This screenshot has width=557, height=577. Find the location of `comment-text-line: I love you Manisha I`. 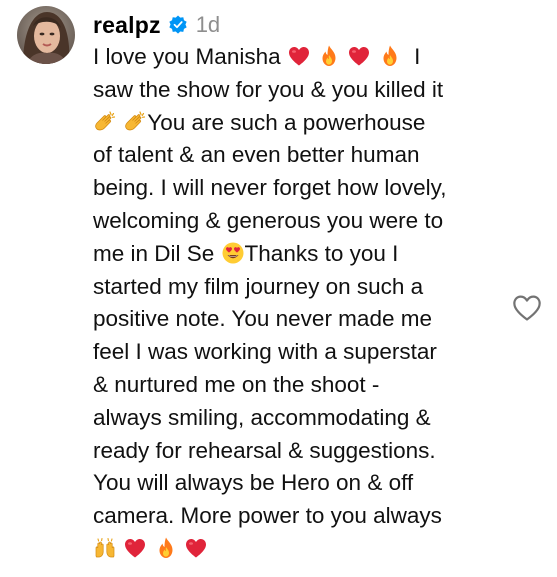

comment-text-line: I love you Manisha I is located at coordinates (308, 57).